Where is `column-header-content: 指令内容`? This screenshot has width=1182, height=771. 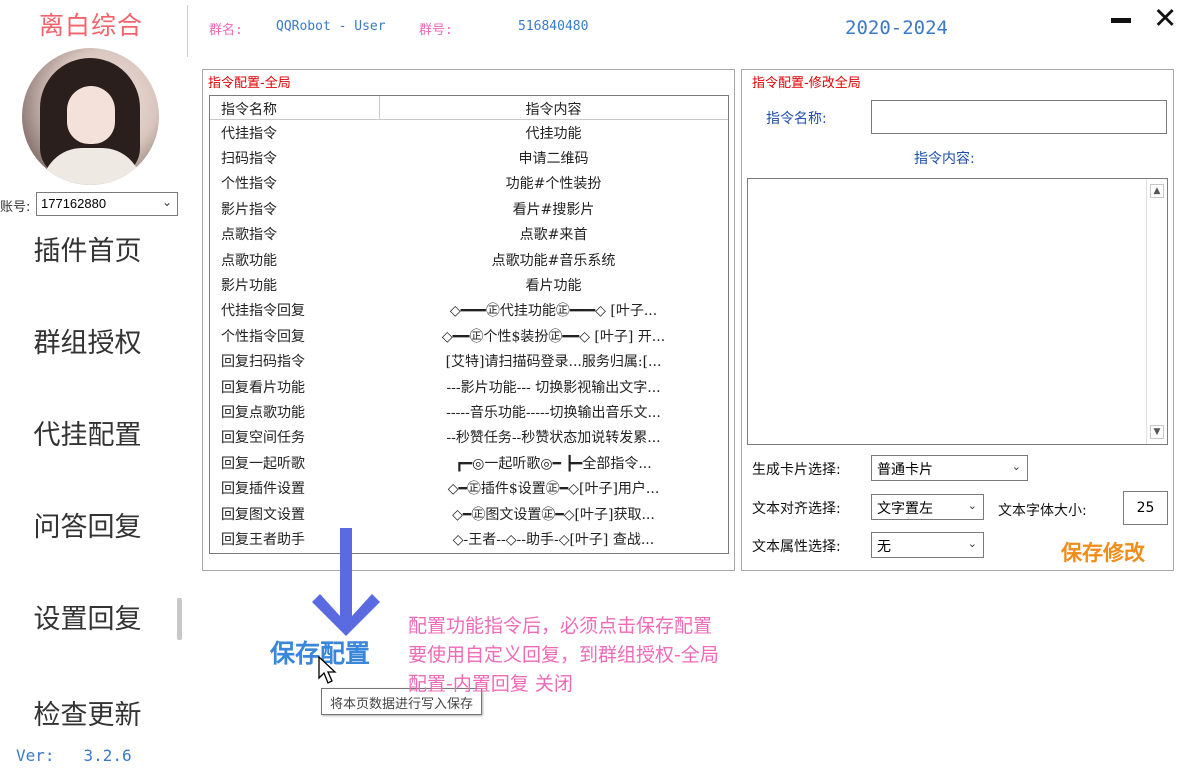 column-header-content: 指令内容 is located at coordinates (553, 107).